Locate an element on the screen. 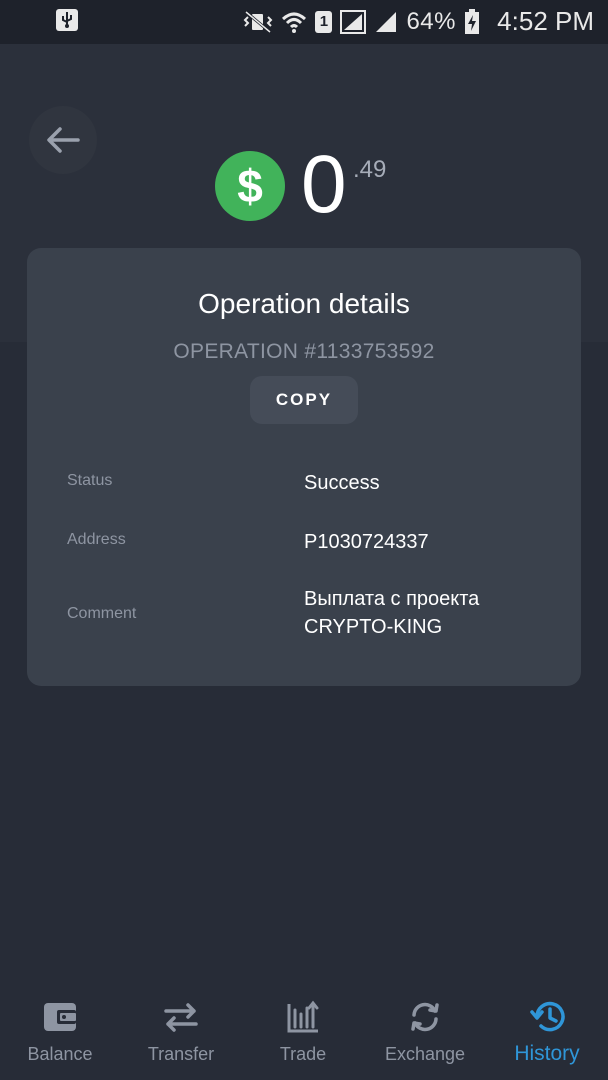  trade-chart-icon is located at coordinates (303, 1016).